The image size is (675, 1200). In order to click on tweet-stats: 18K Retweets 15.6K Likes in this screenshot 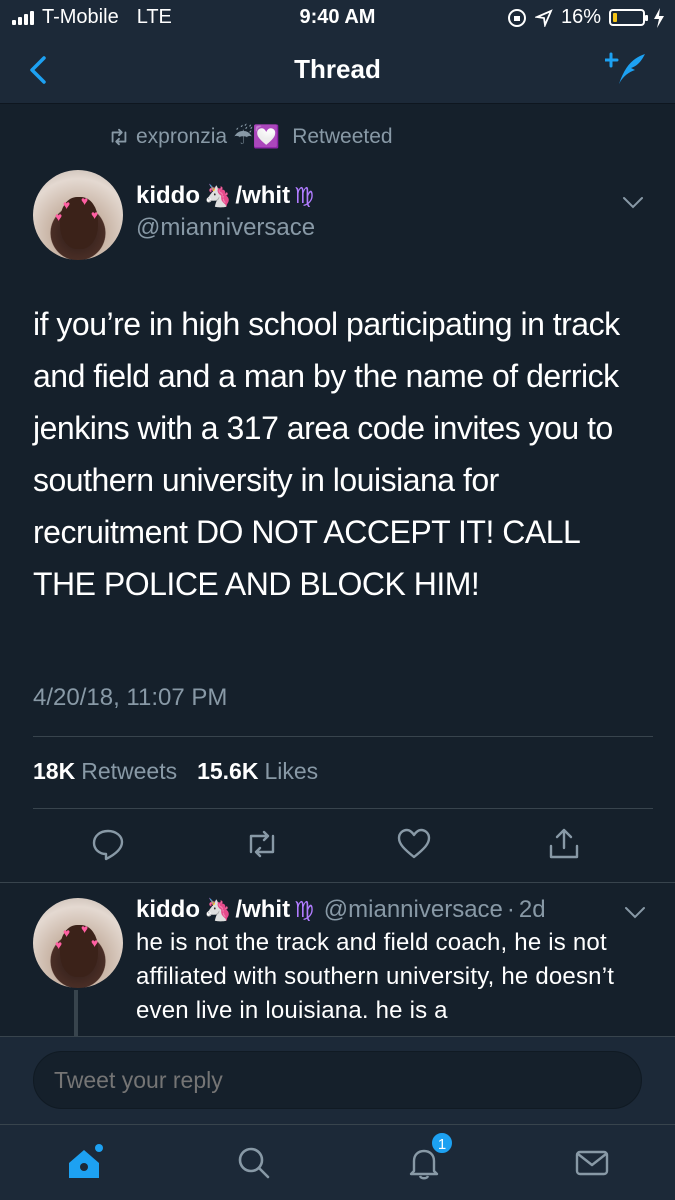, I will do `click(175, 771)`.